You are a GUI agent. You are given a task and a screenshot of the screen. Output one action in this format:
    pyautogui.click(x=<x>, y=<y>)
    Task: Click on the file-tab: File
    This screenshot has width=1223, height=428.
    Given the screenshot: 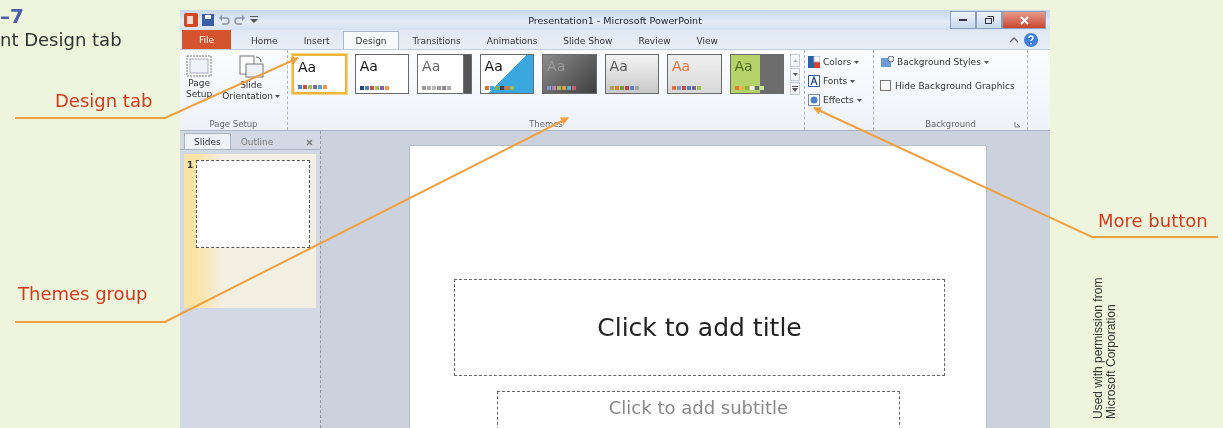 What is the action you would take?
    pyautogui.click(x=207, y=39)
    